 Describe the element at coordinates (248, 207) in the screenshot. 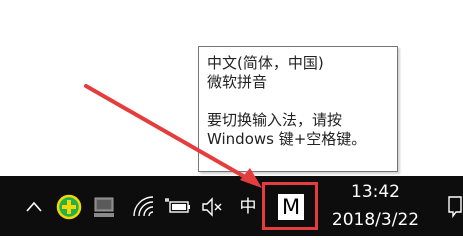

I see `ime-language-indicator: 中` at that location.